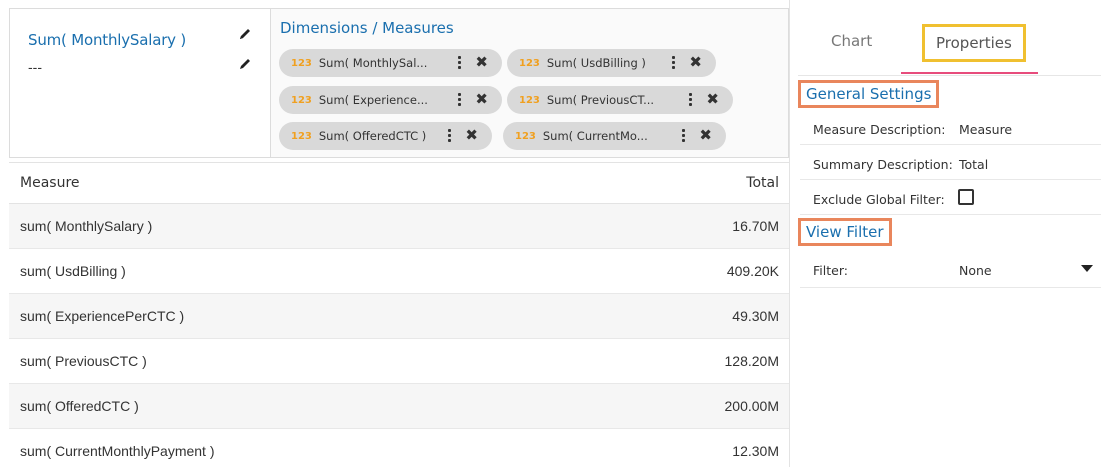 This screenshot has width=1101, height=467. Describe the element at coordinates (755, 451) in the screenshot. I see `total-cell: 12.30M` at that location.